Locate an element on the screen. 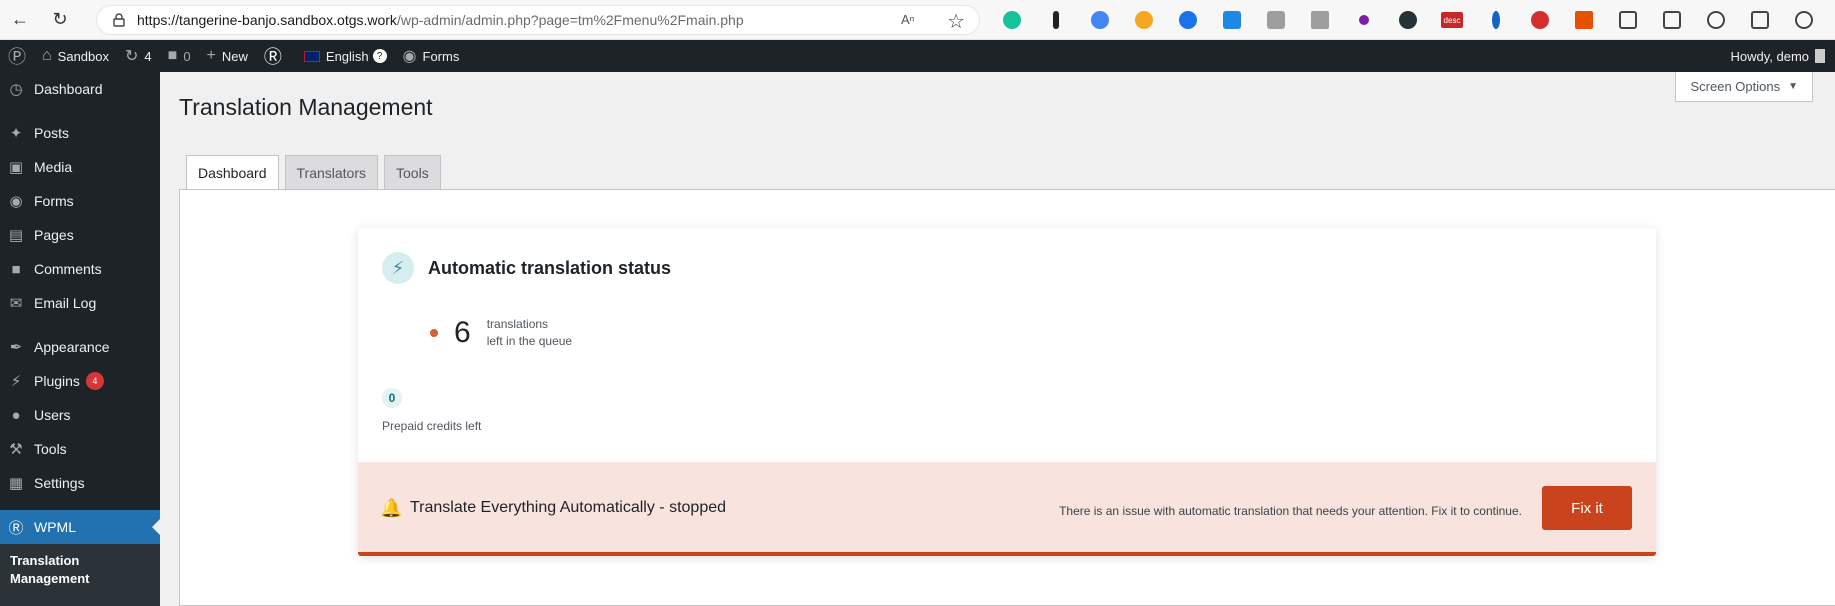 The image size is (1835, 606). bell-icon: 🔔 is located at coordinates (391, 508).